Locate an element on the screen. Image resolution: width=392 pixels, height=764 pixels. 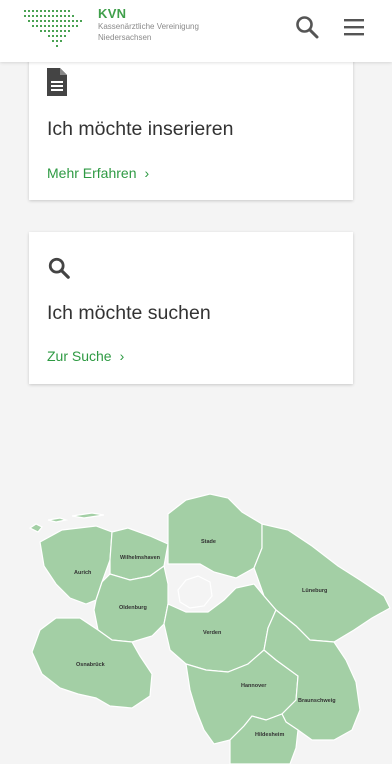
insert-card-title: Ich möchte inserieren is located at coordinates (140, 129).